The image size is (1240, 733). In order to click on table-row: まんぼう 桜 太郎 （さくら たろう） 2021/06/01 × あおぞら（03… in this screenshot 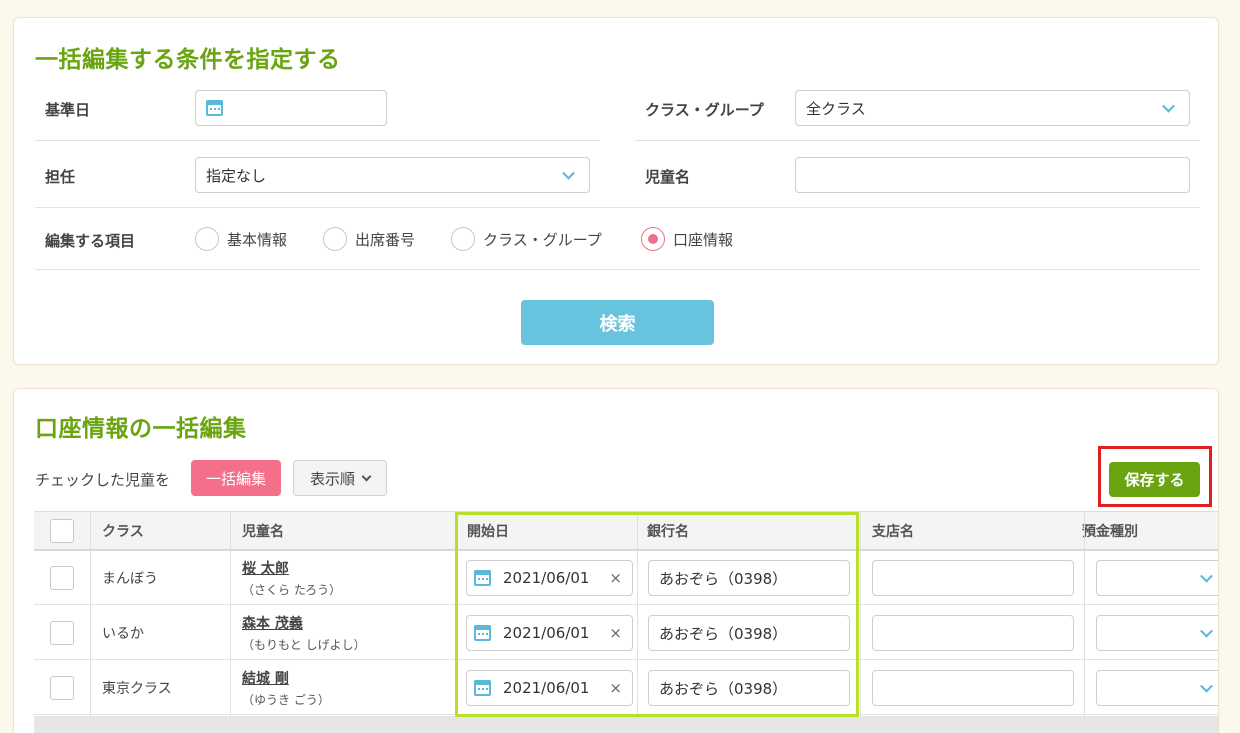, I will do `click(626, 578)`.